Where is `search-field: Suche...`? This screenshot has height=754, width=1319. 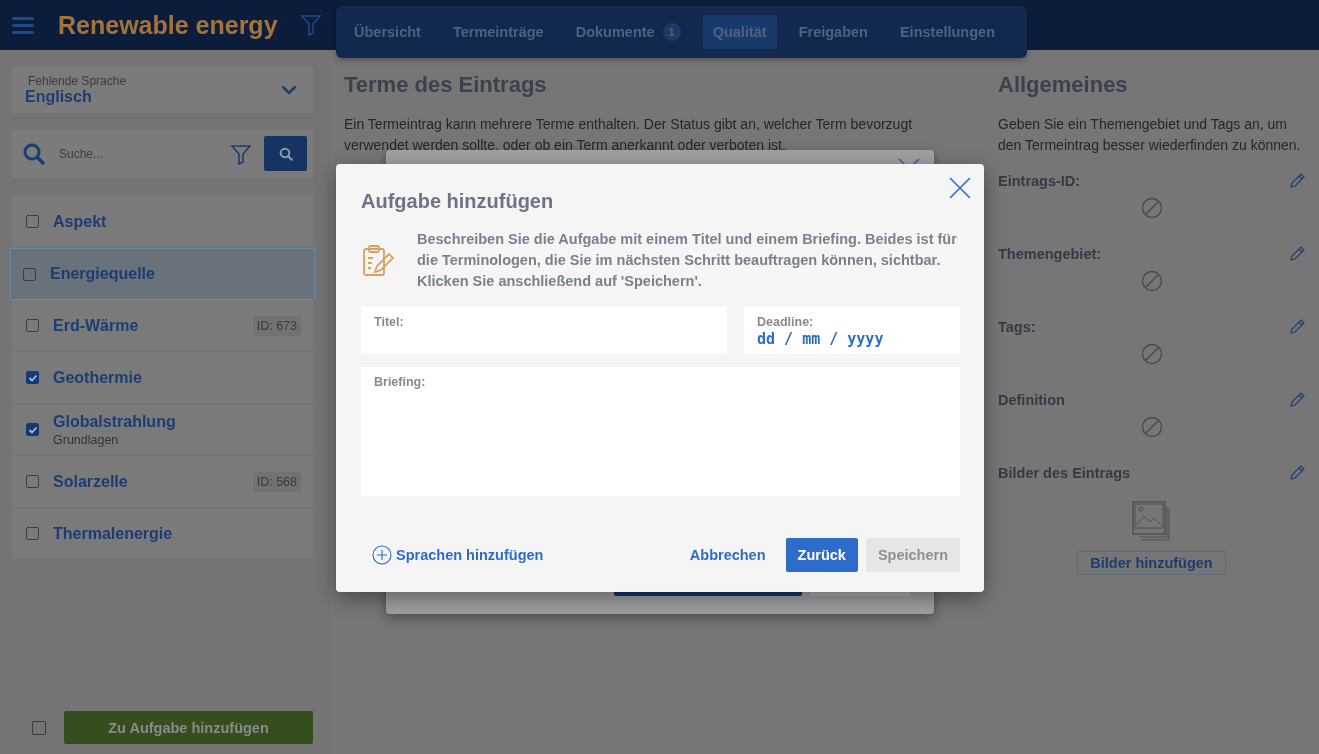
search-field: Suche... is located at coordinates (137, 153).